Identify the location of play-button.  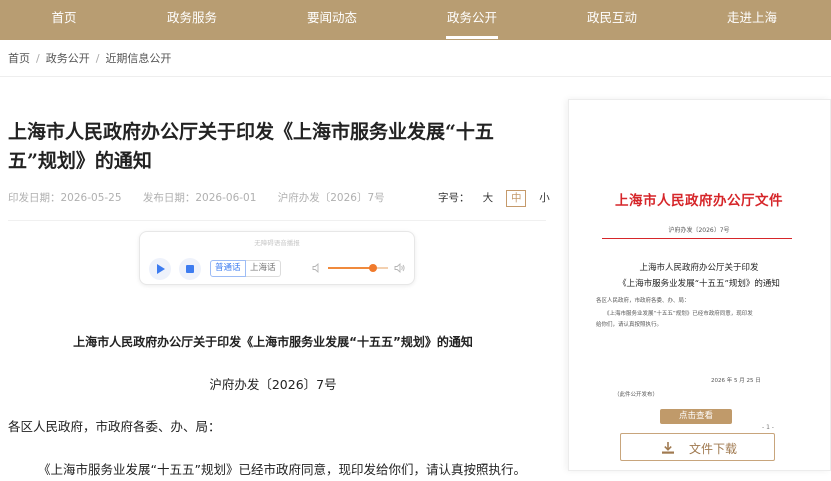
(160, 269).